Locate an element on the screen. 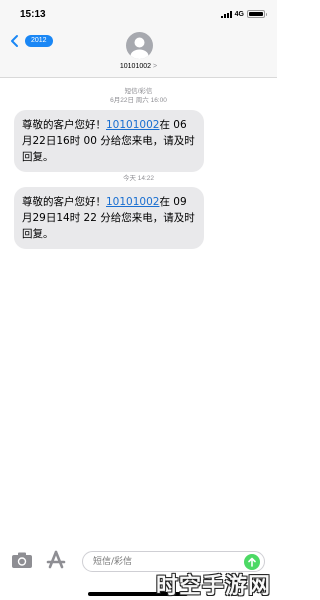 The image size is (320, 600). signal-icon is located at coordinates (226, 14).